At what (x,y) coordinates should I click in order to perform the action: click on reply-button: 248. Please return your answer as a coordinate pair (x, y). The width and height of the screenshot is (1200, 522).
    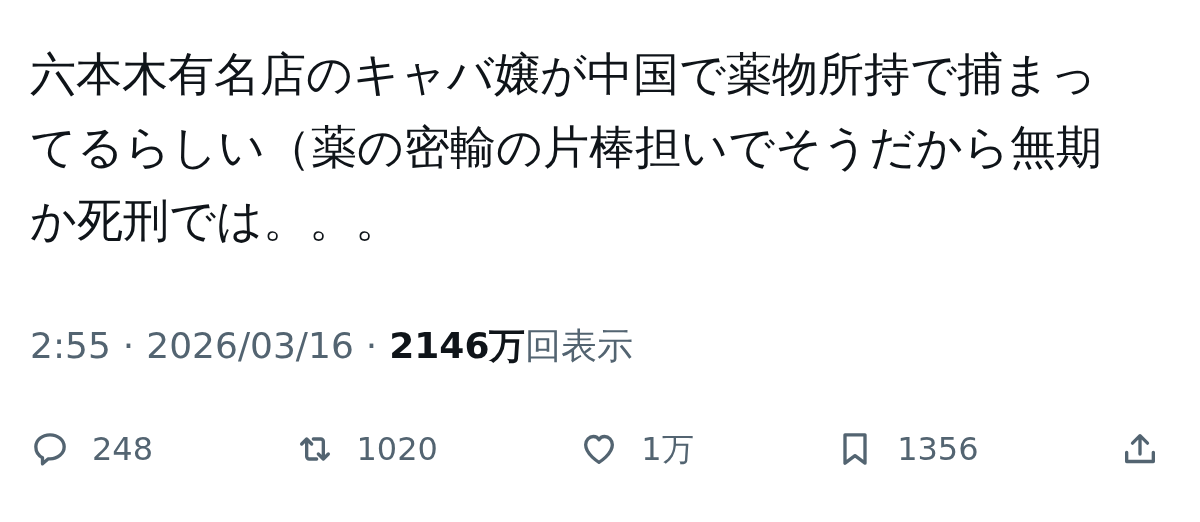
    Looking at the image, I should click on (92, 449).